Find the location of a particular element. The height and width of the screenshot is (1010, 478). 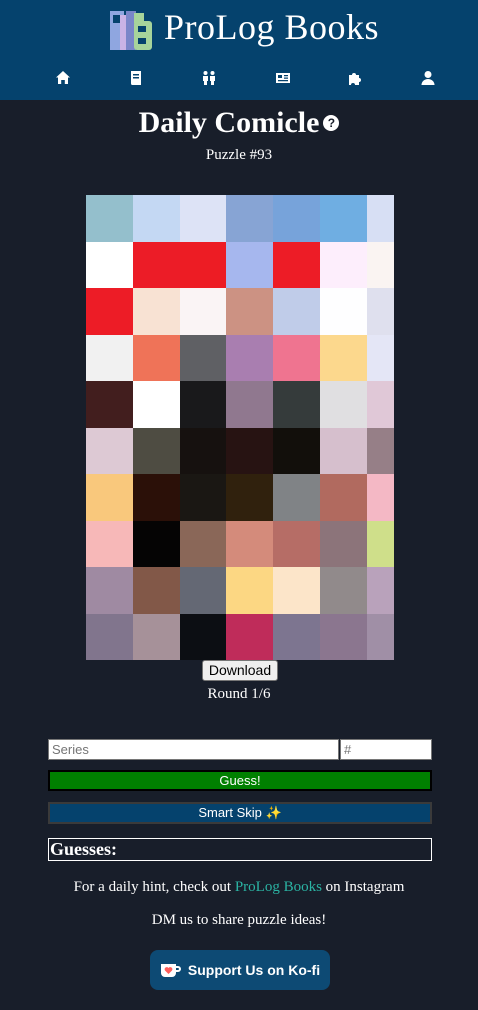

brand-name: ProLog Books is located at coordinates (271, 27).